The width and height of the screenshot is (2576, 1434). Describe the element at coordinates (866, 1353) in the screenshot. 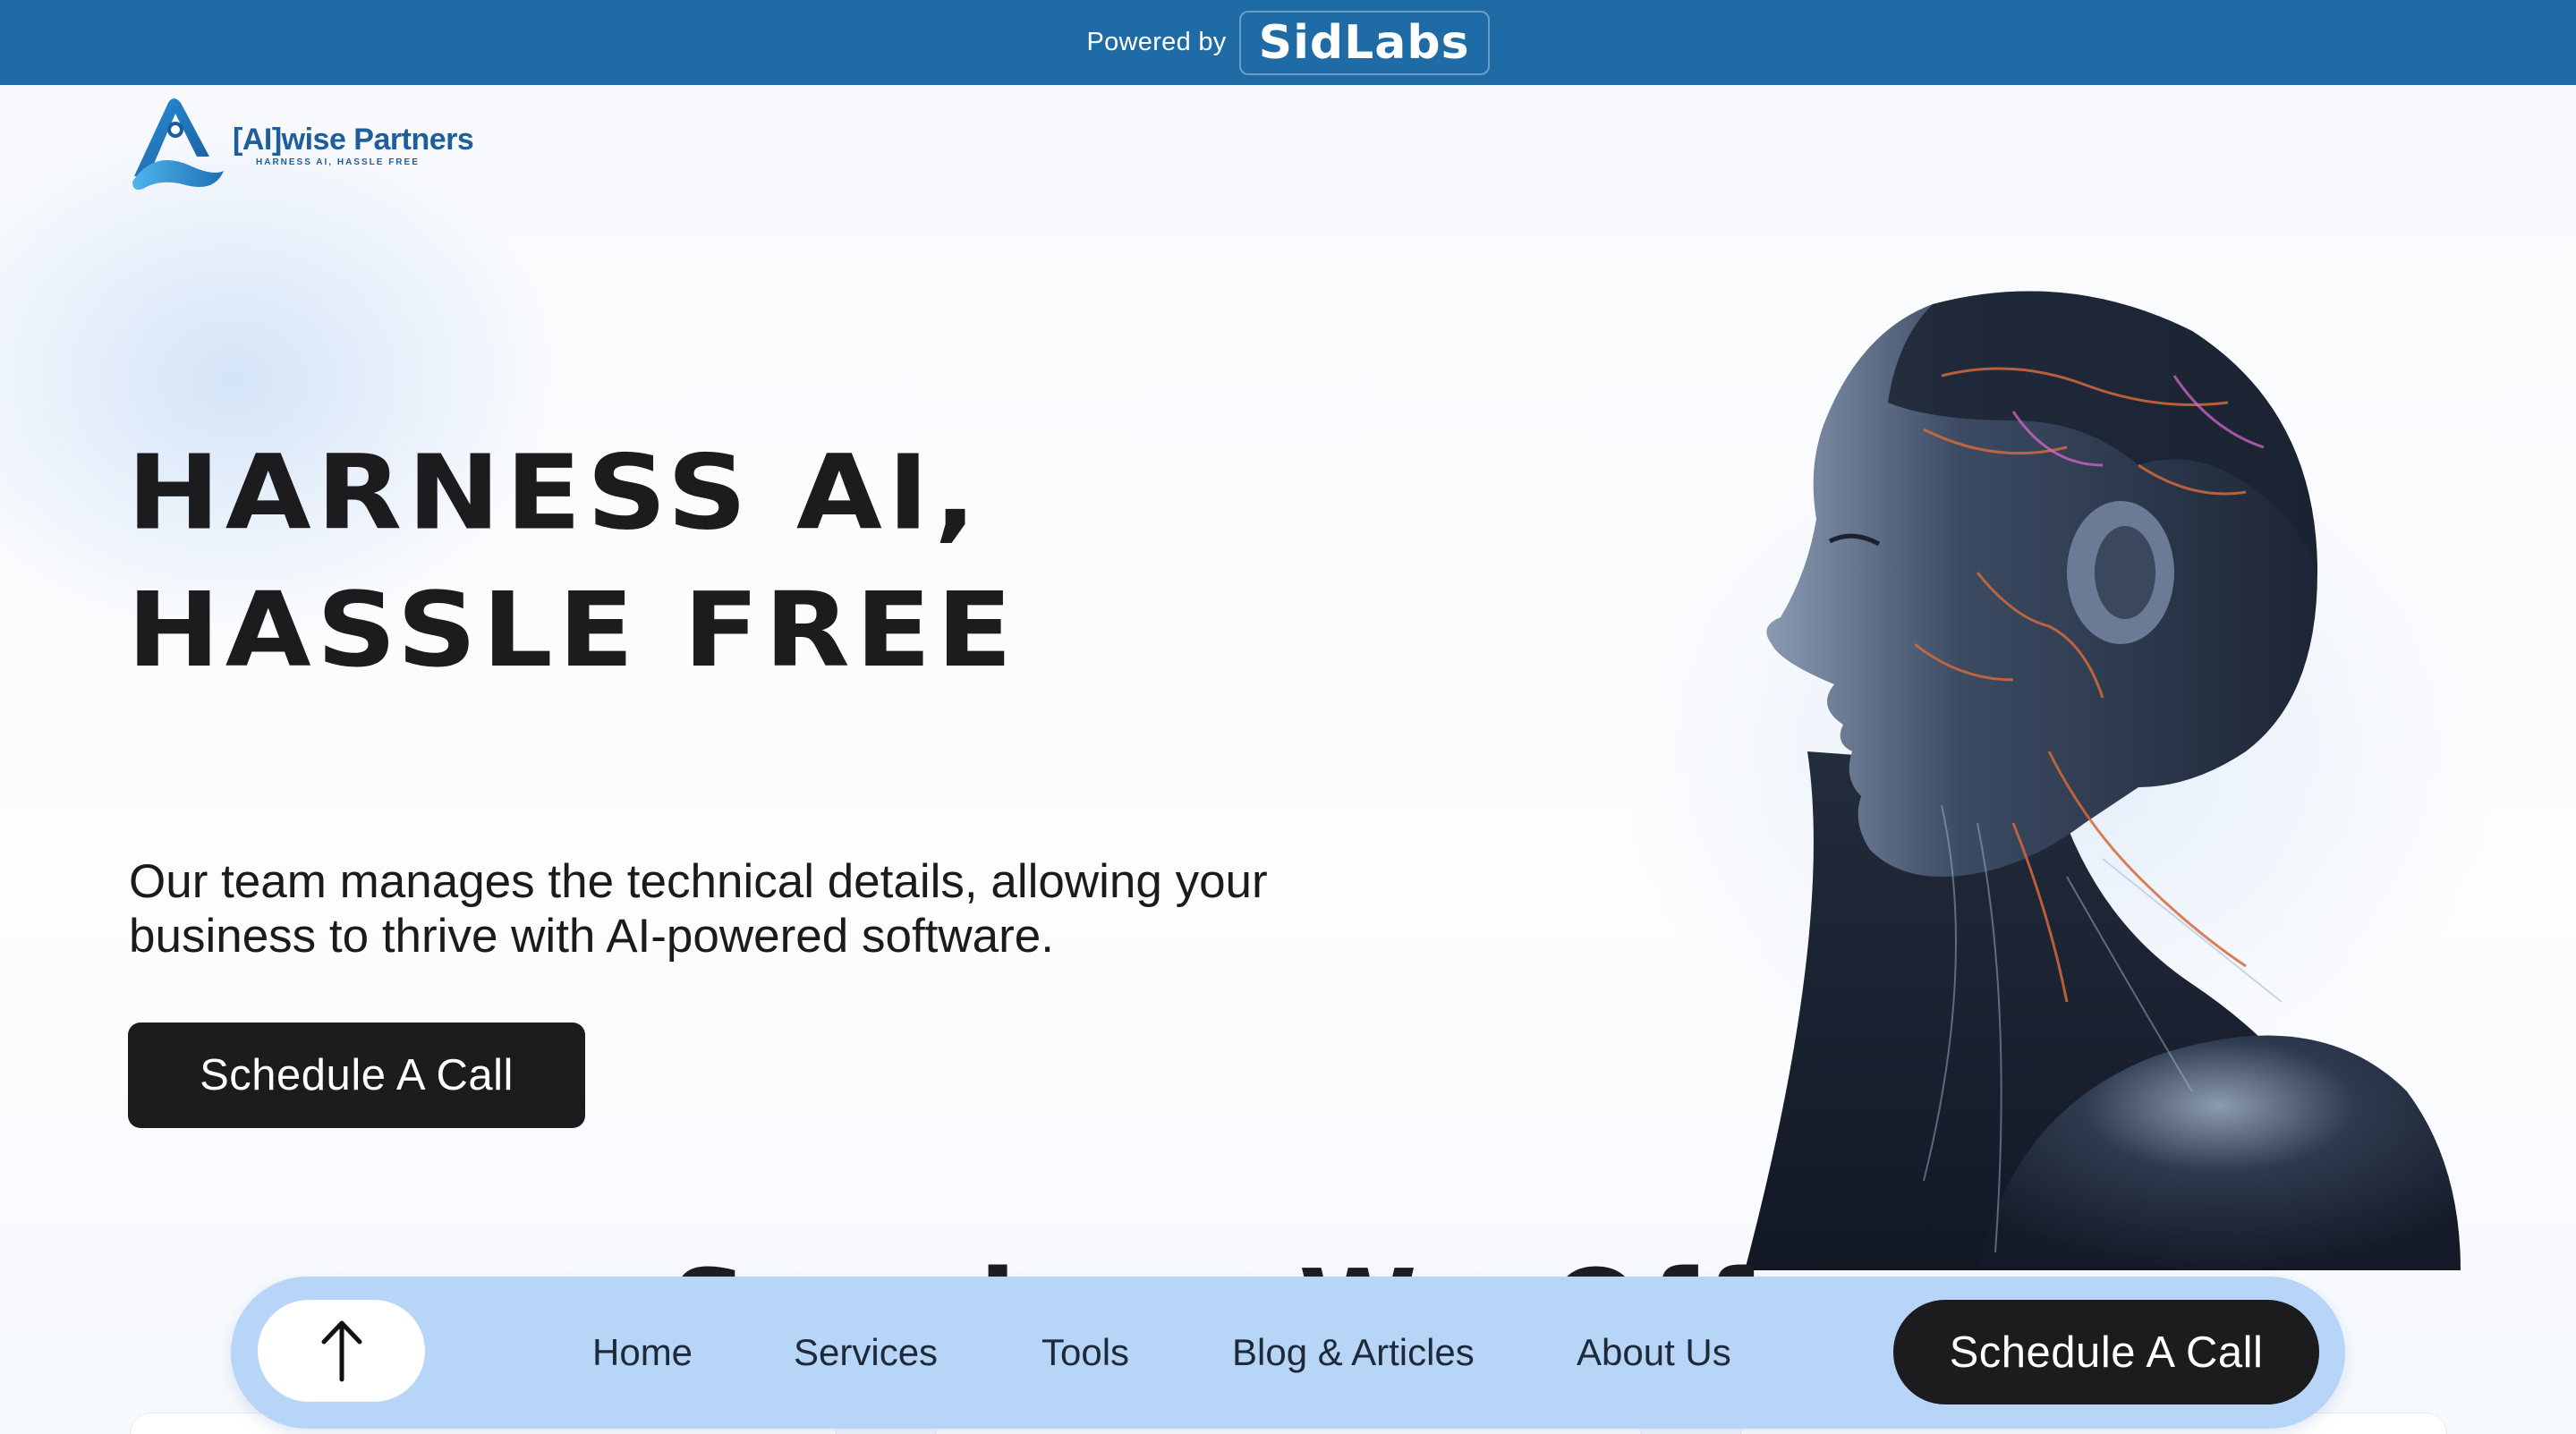

I see `nav-item-services: Services` at that location.